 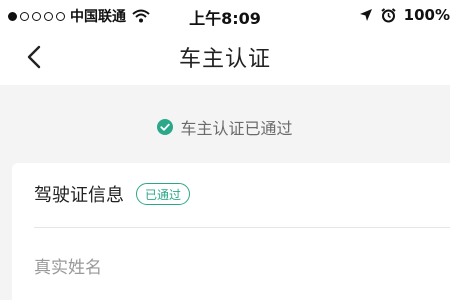 What do you see at coordinates (225, 15) in the screenshot?
I see `status-bar: 中国联通 上午8:09 100%` at bounding box center [225, 15].